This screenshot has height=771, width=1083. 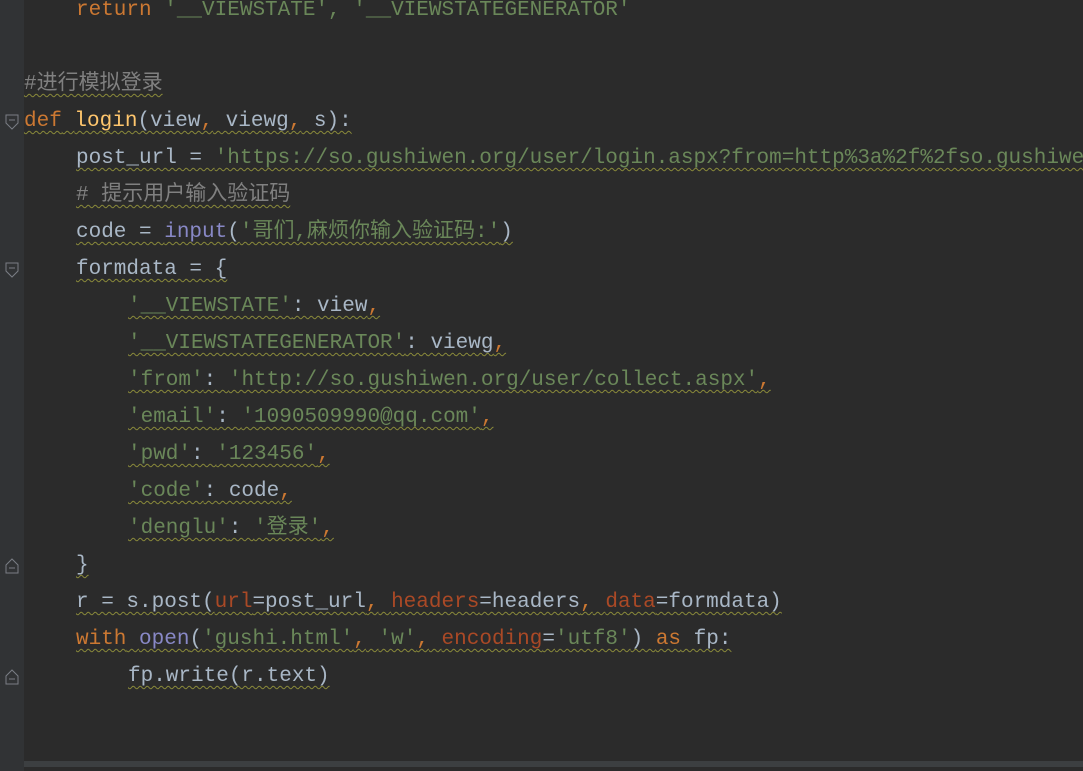 What do you see at coordinates (267, 454) in the screenshot?
I see `code-token: '123456'` at bounding box center [267, 454].